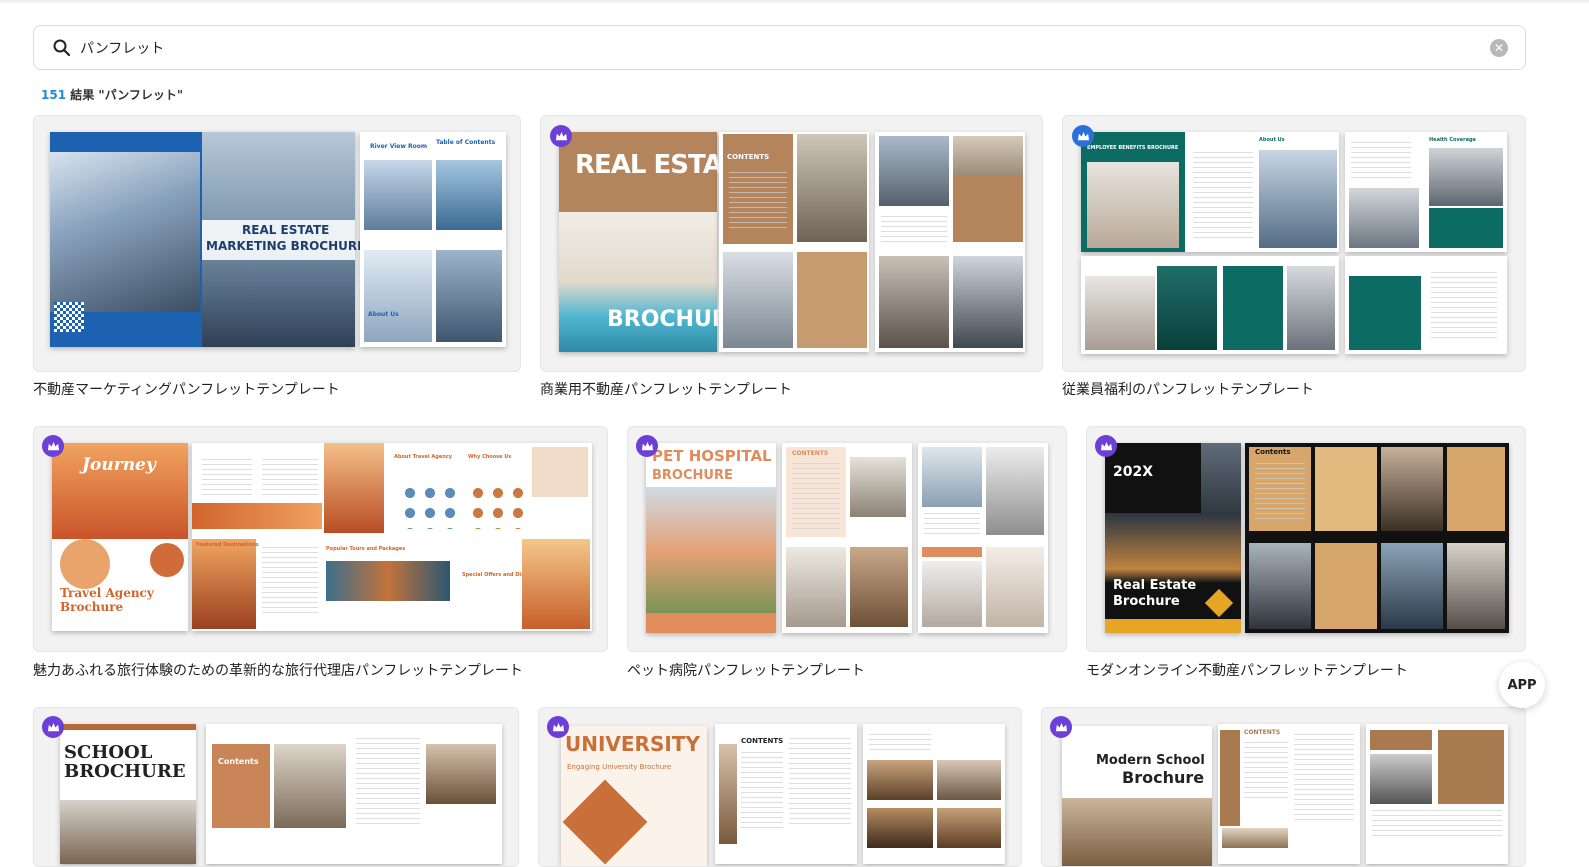  Describe the element at coordinates (1133, 472) in the screenshot. I see `cover-year: 202X` at that location.